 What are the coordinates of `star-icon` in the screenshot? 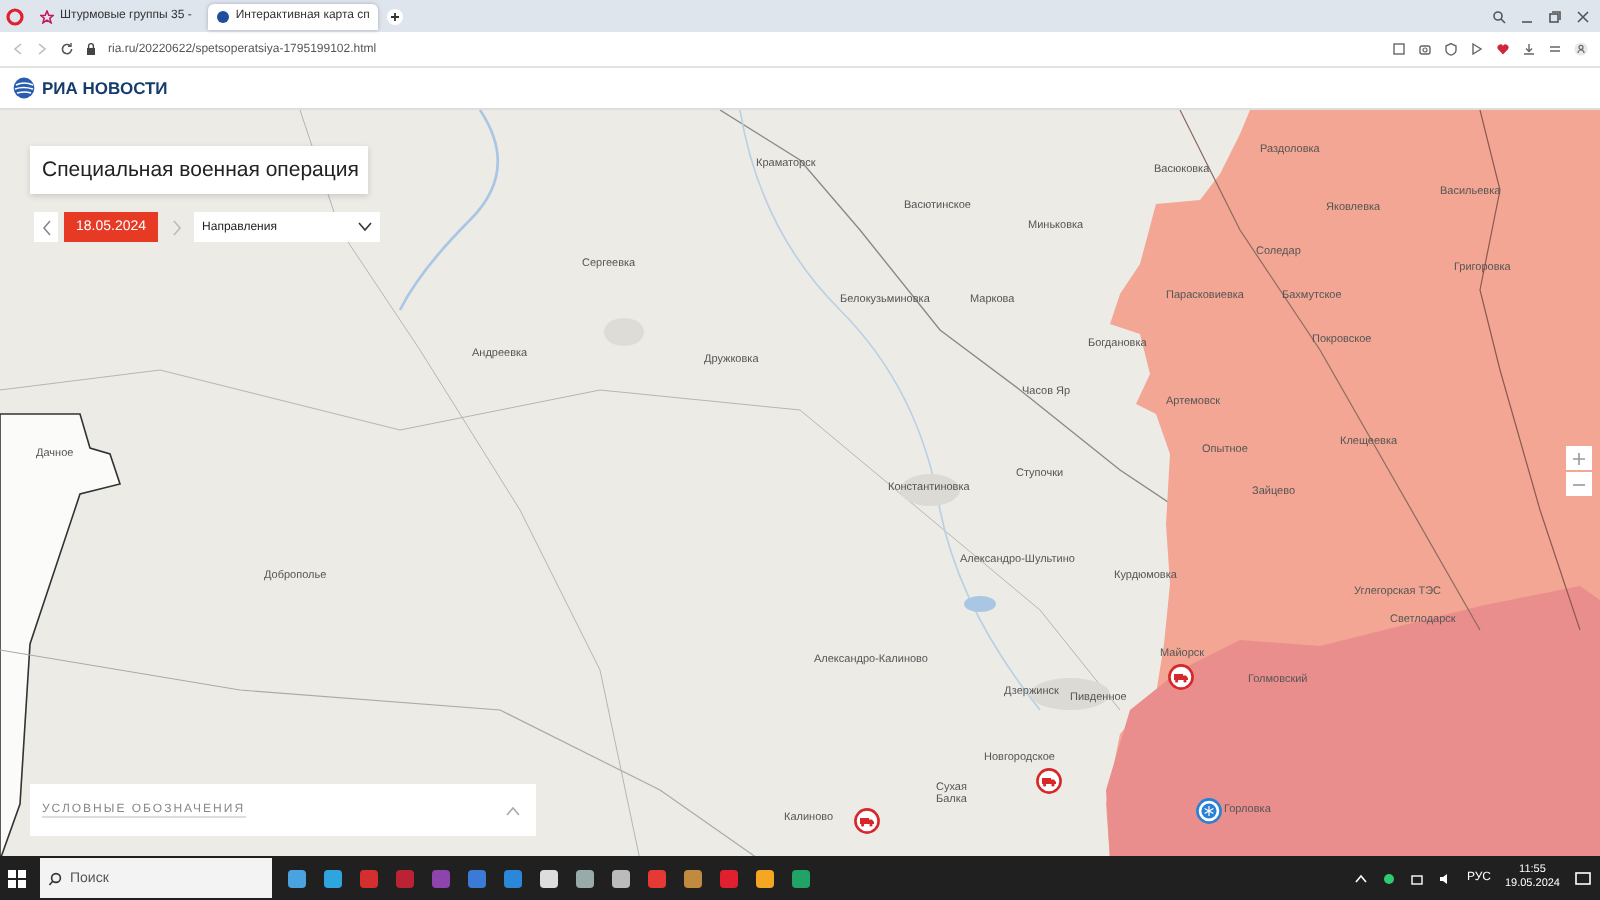 It's located at (47, 16).